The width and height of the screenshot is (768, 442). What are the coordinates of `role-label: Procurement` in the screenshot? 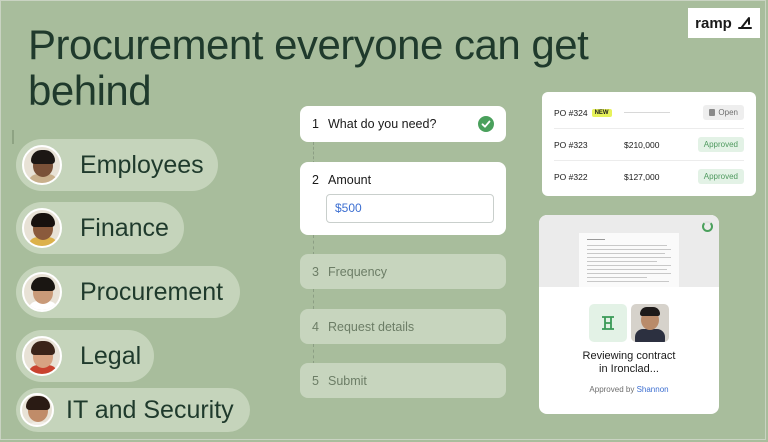 It's located at (152, 291).